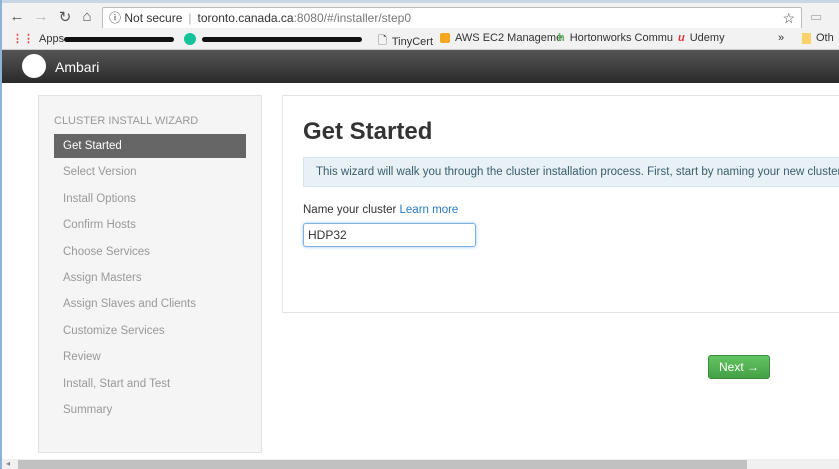 Image resolution: width=839 pixels, height=469 pixels. What do you see at coordinates (350, 210) in the screenshot?
I see `field-label: Name your cluster` at bounding box center [350, 210].